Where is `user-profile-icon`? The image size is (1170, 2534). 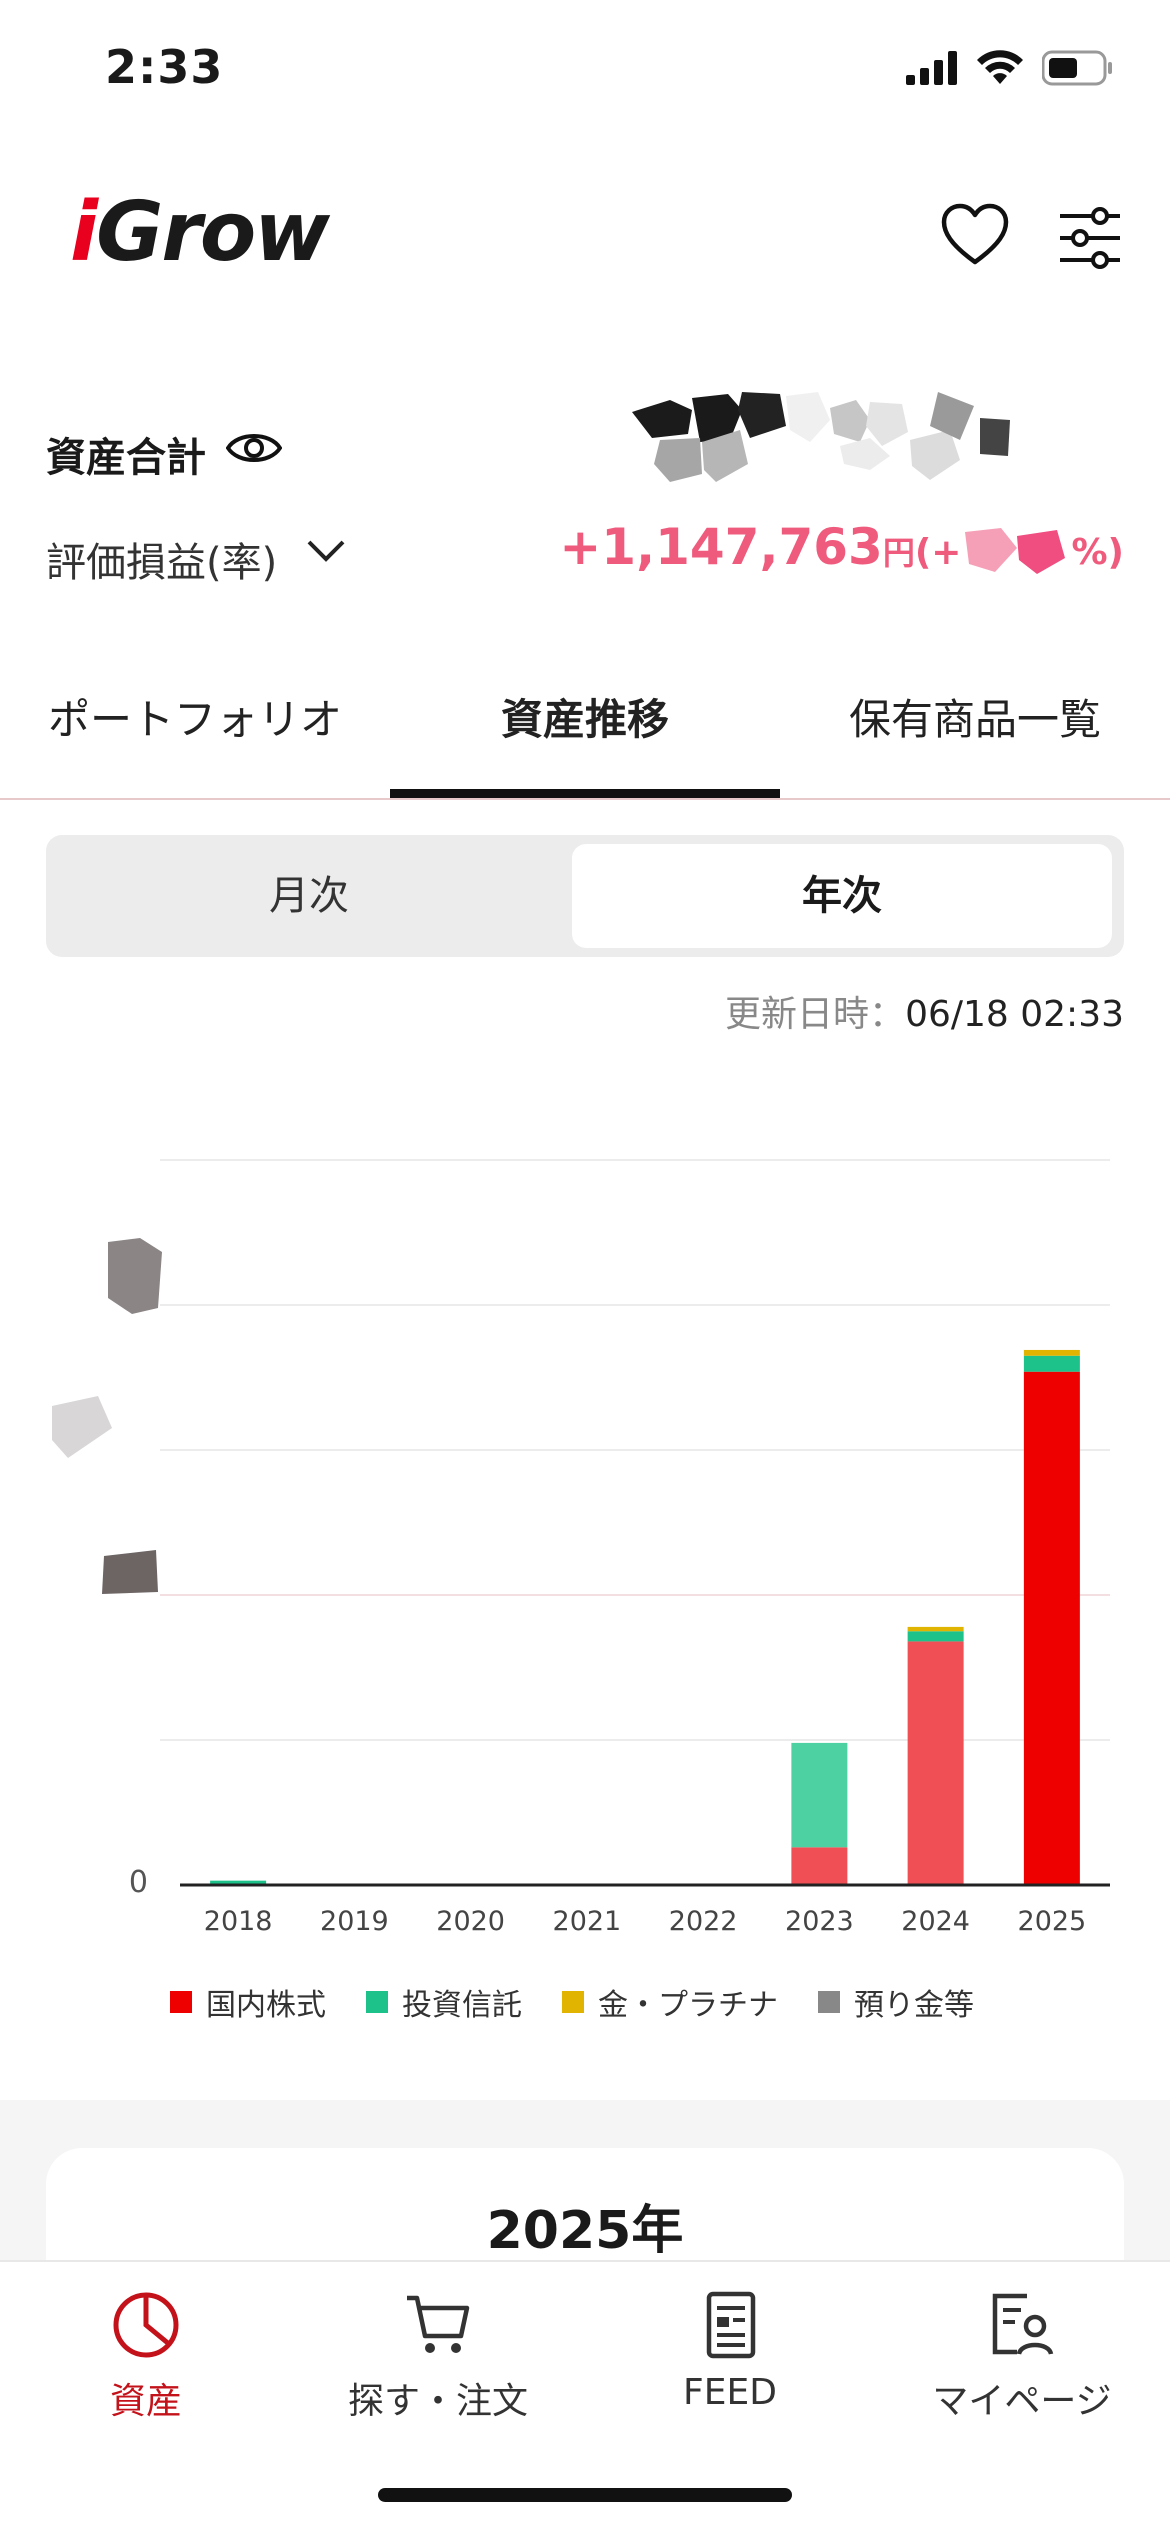
user-profile-icon is located at coordinates (1023, 2324).